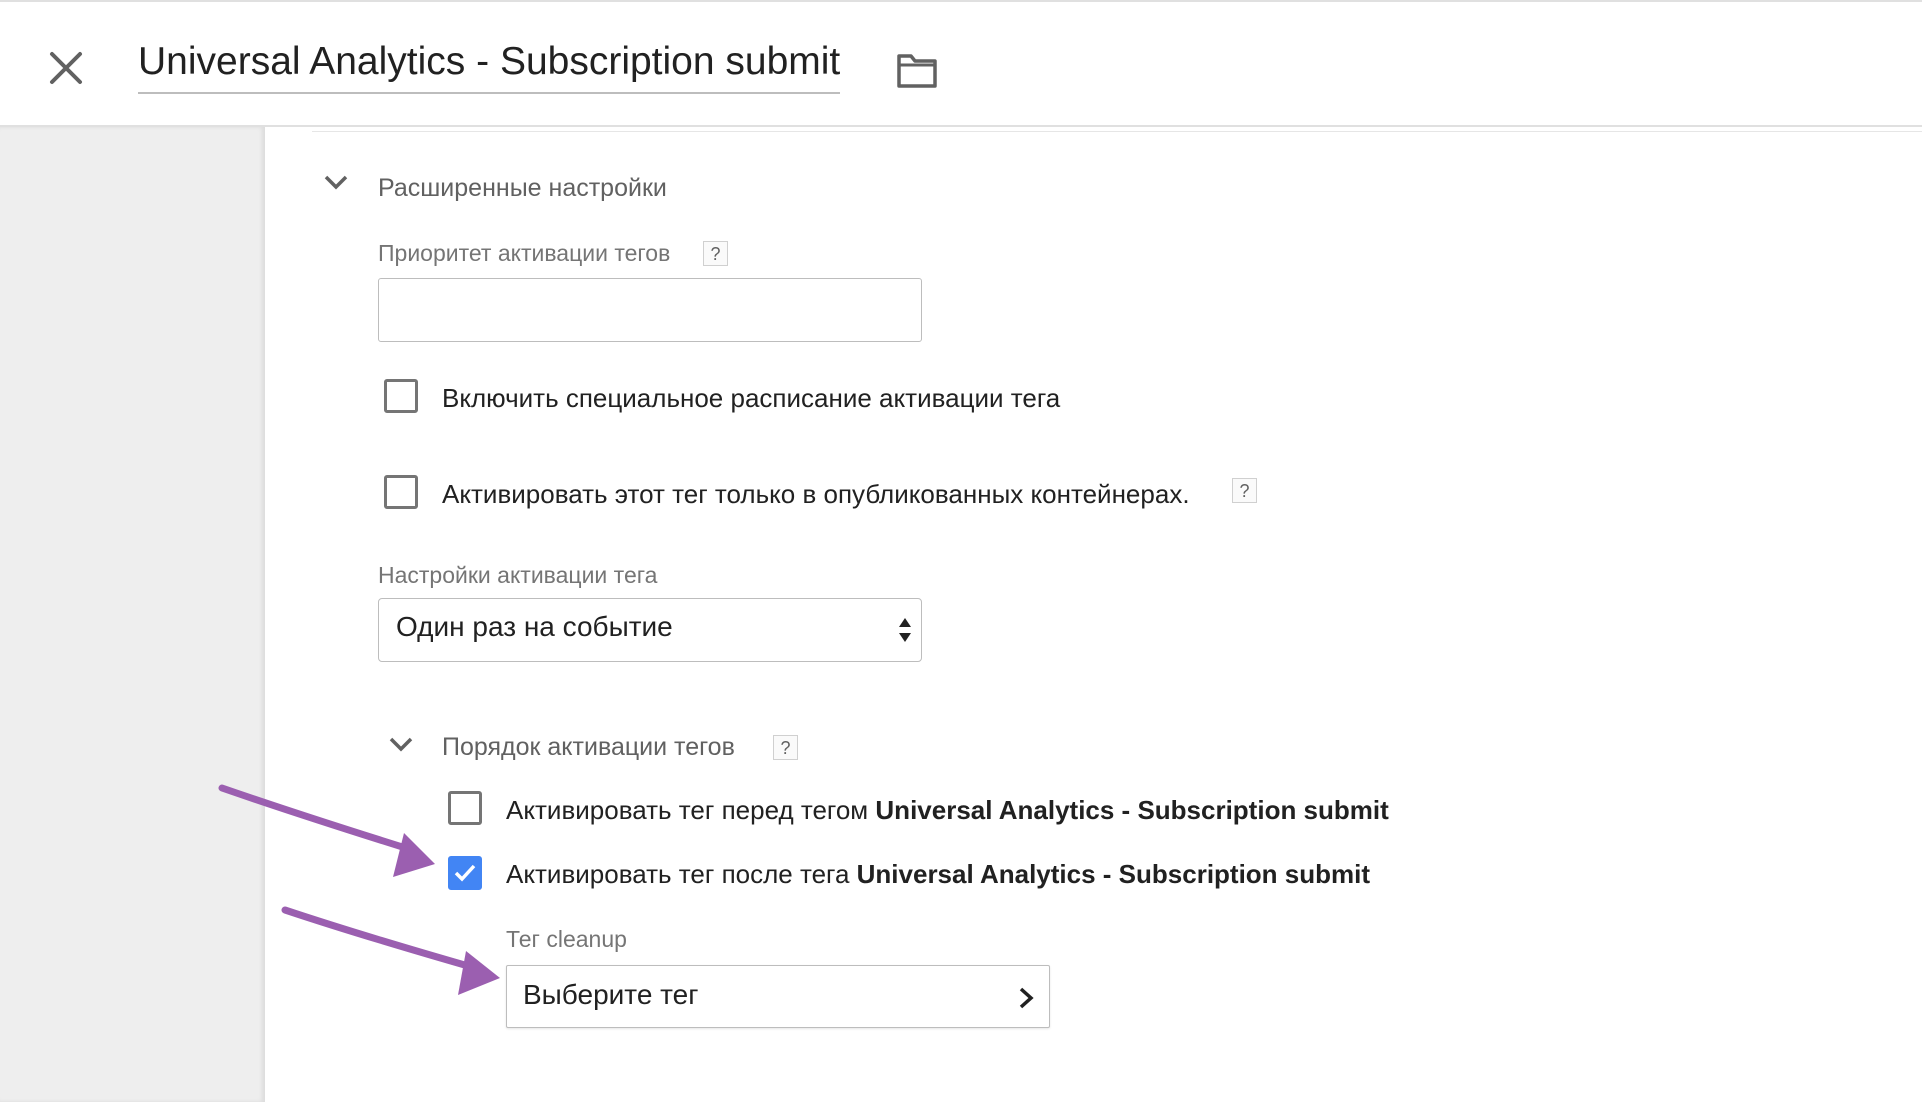 The width and height of the screenshot is (1922, 1102). Describe the element at coordinates (401, 396) in the screenshot. I see `schedule-checkbox` at that location.